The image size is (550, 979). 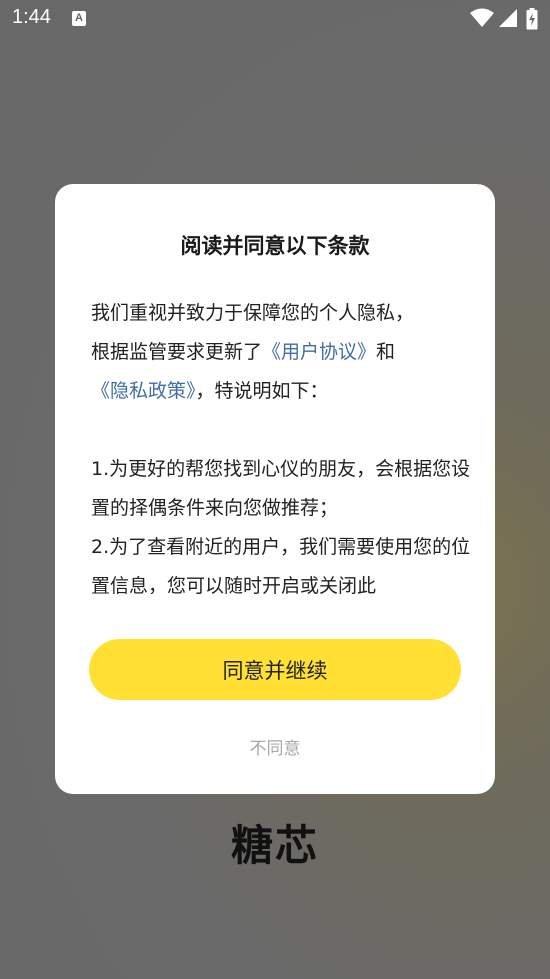 What do you see at coordinates (262, 391) in the screenshot?
I see `intro-line-3-text: ，特说明如下：` at bounding box center [262, 391].